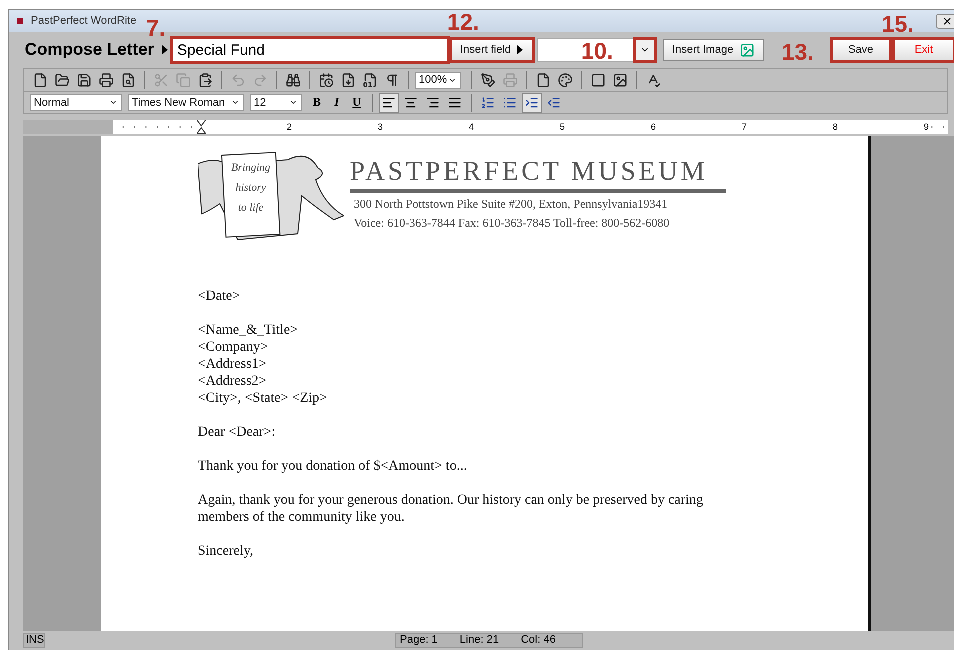 Image resolution: width=954 pixels, height=650 pixels. Describe the element at coordinates (183, 80) in the screenshot. I see `copy-icon` at that location.